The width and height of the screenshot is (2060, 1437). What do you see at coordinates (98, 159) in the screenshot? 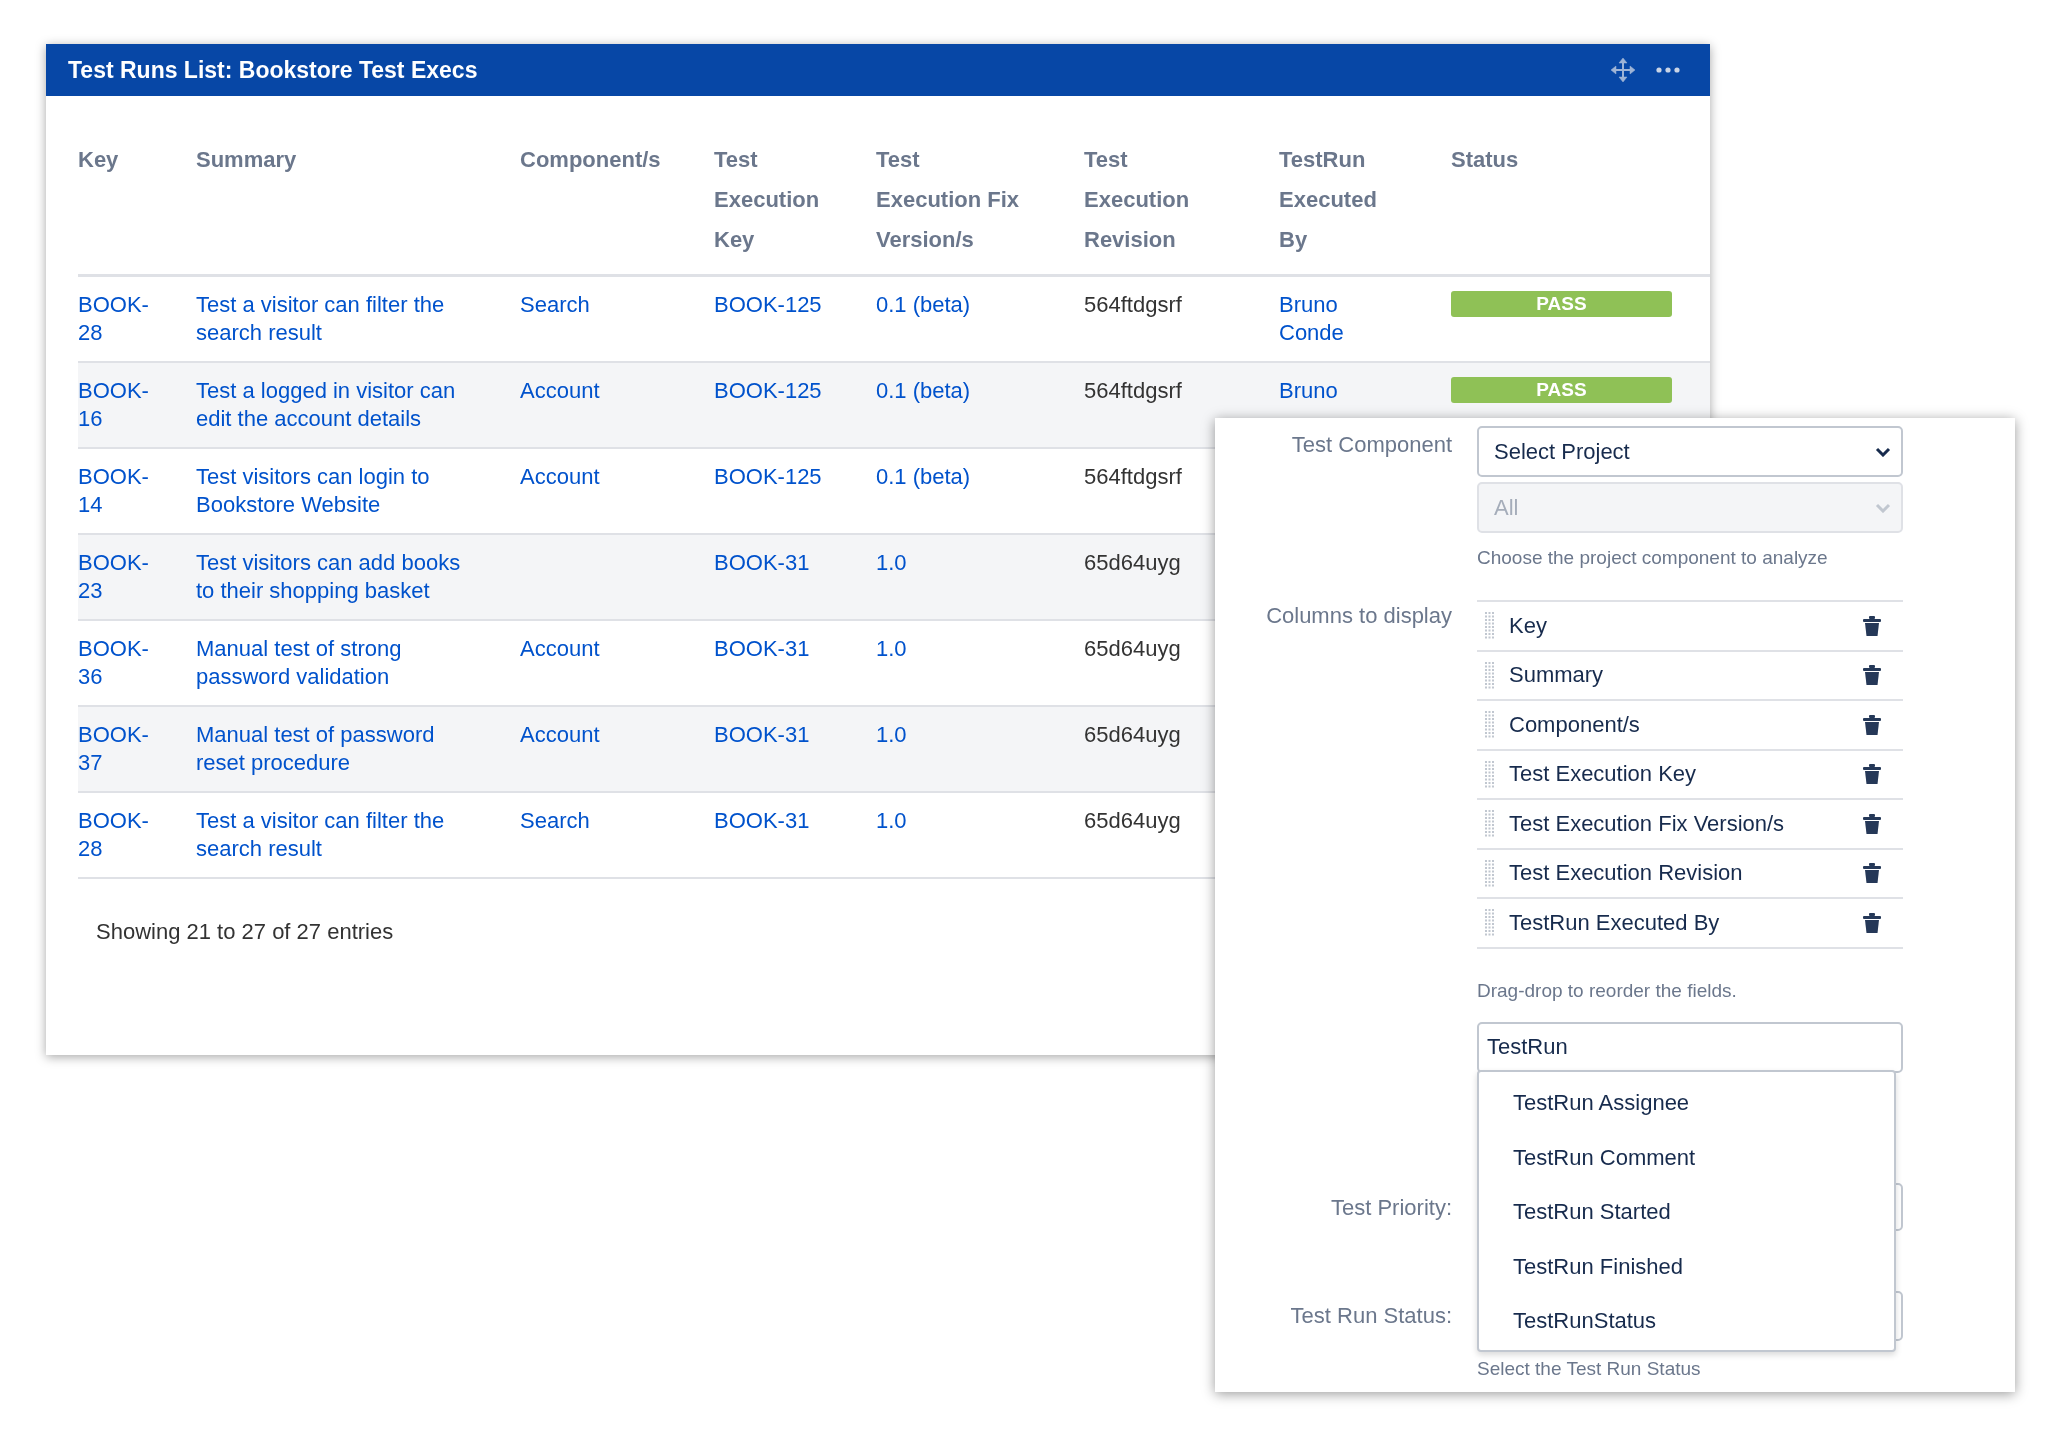
I see `column-header: Key` at bounding box center [98, 159].